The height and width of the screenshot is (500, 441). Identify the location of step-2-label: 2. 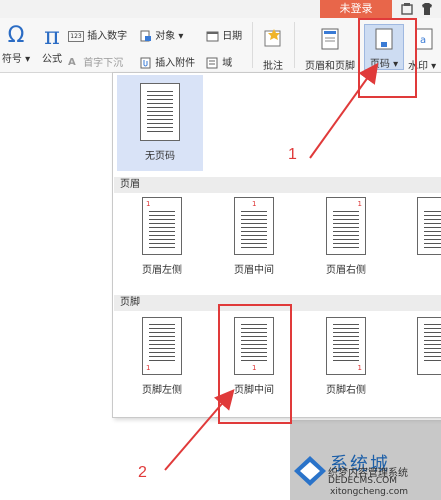
(142, 472).